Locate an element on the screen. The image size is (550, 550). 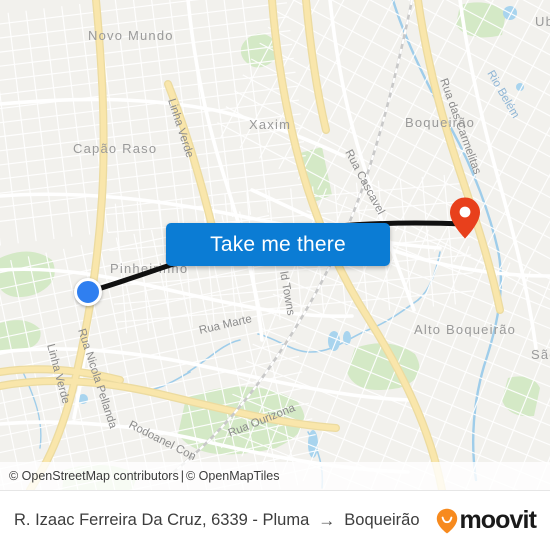
moovit-wordmark: moovit is located at coordinates (497, 520).